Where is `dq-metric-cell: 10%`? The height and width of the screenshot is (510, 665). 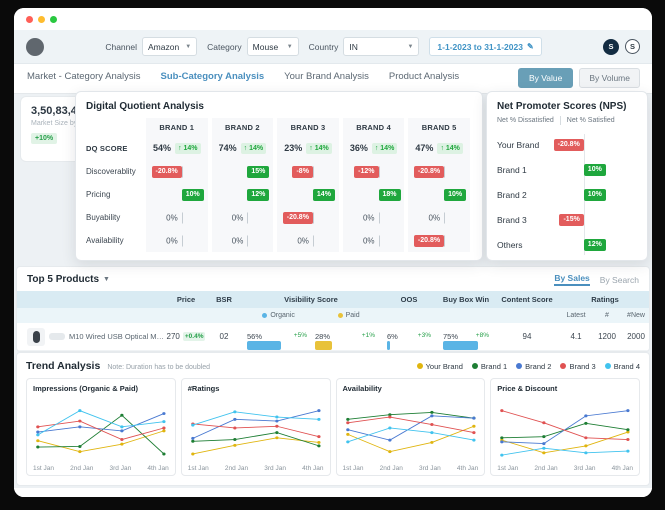 dq-metric-cell: 10% is located at coordinates (177, 194).